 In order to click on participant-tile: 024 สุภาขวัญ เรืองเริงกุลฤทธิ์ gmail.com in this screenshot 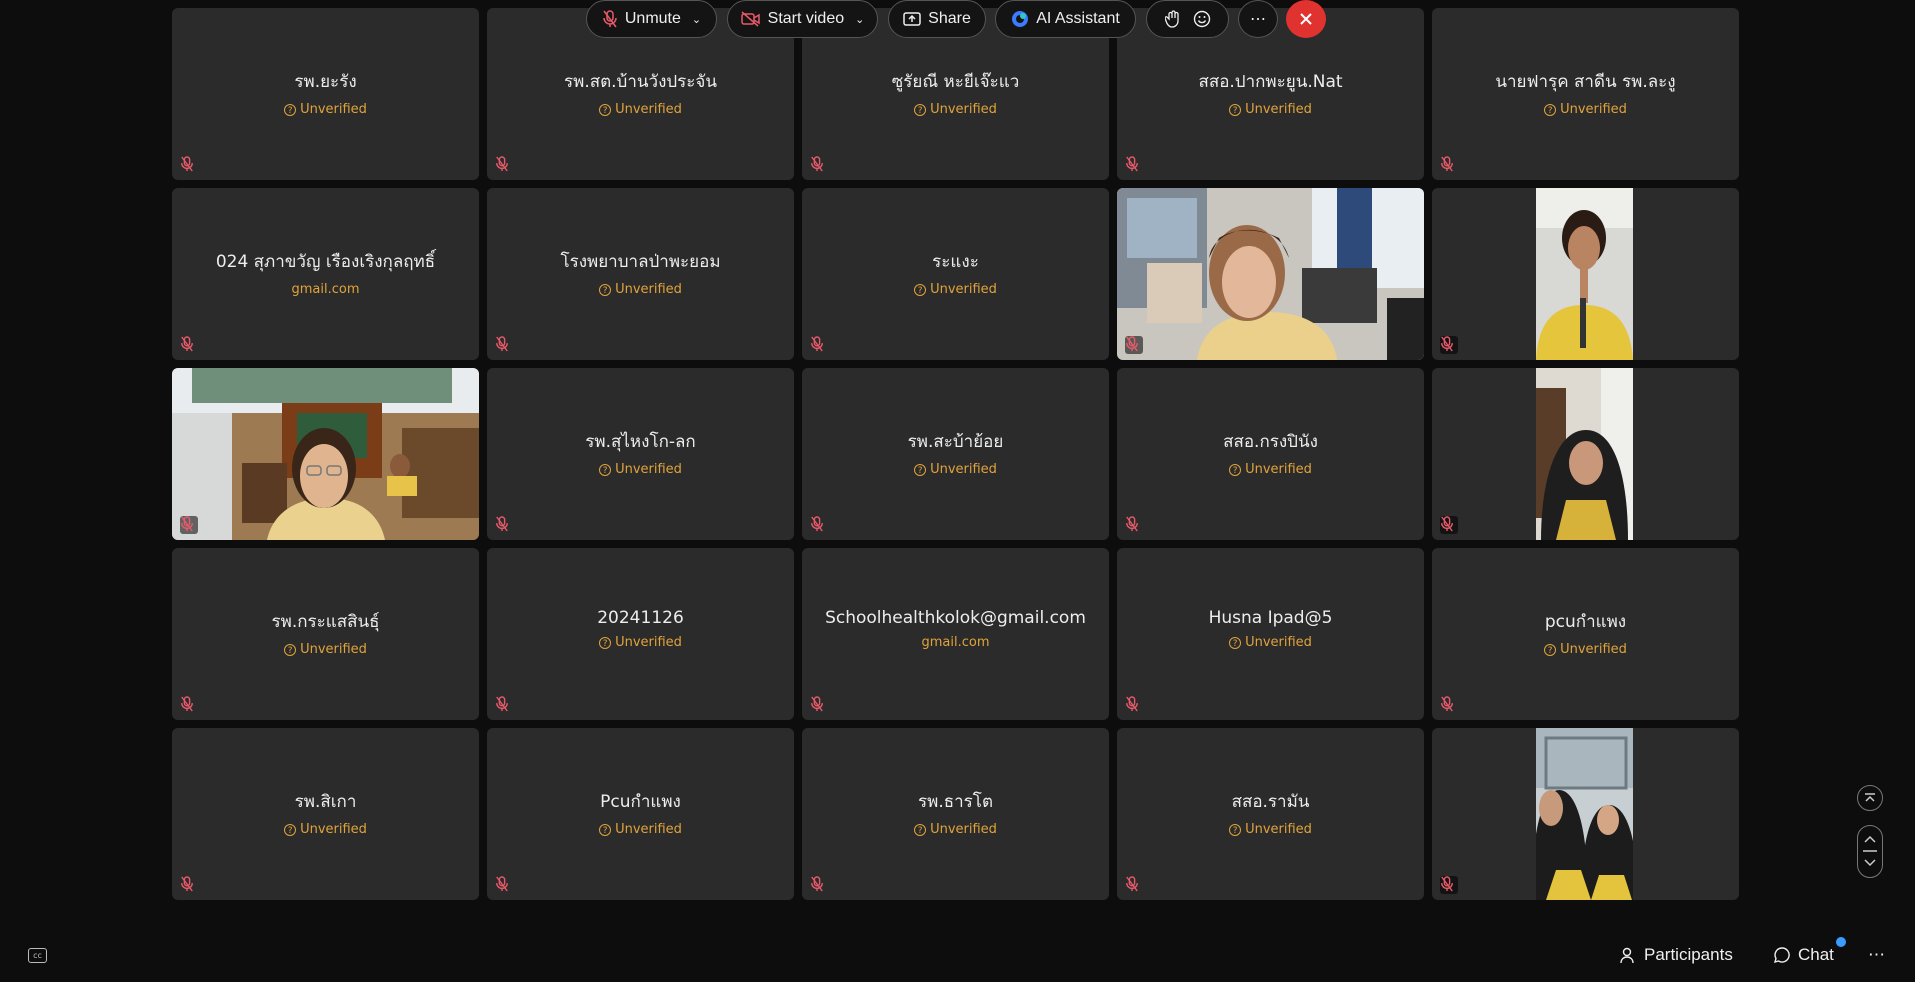, I will do `click(325, 274)`.